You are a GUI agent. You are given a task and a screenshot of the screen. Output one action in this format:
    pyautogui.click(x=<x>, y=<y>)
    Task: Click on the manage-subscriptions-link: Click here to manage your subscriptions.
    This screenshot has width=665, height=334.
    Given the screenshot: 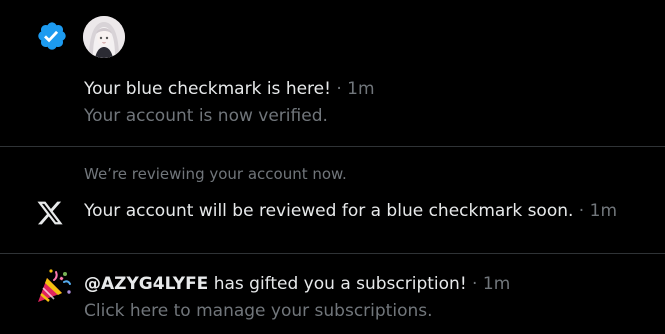 What is the action you would take?
    pyautogui.click(x=258, y=311)
    